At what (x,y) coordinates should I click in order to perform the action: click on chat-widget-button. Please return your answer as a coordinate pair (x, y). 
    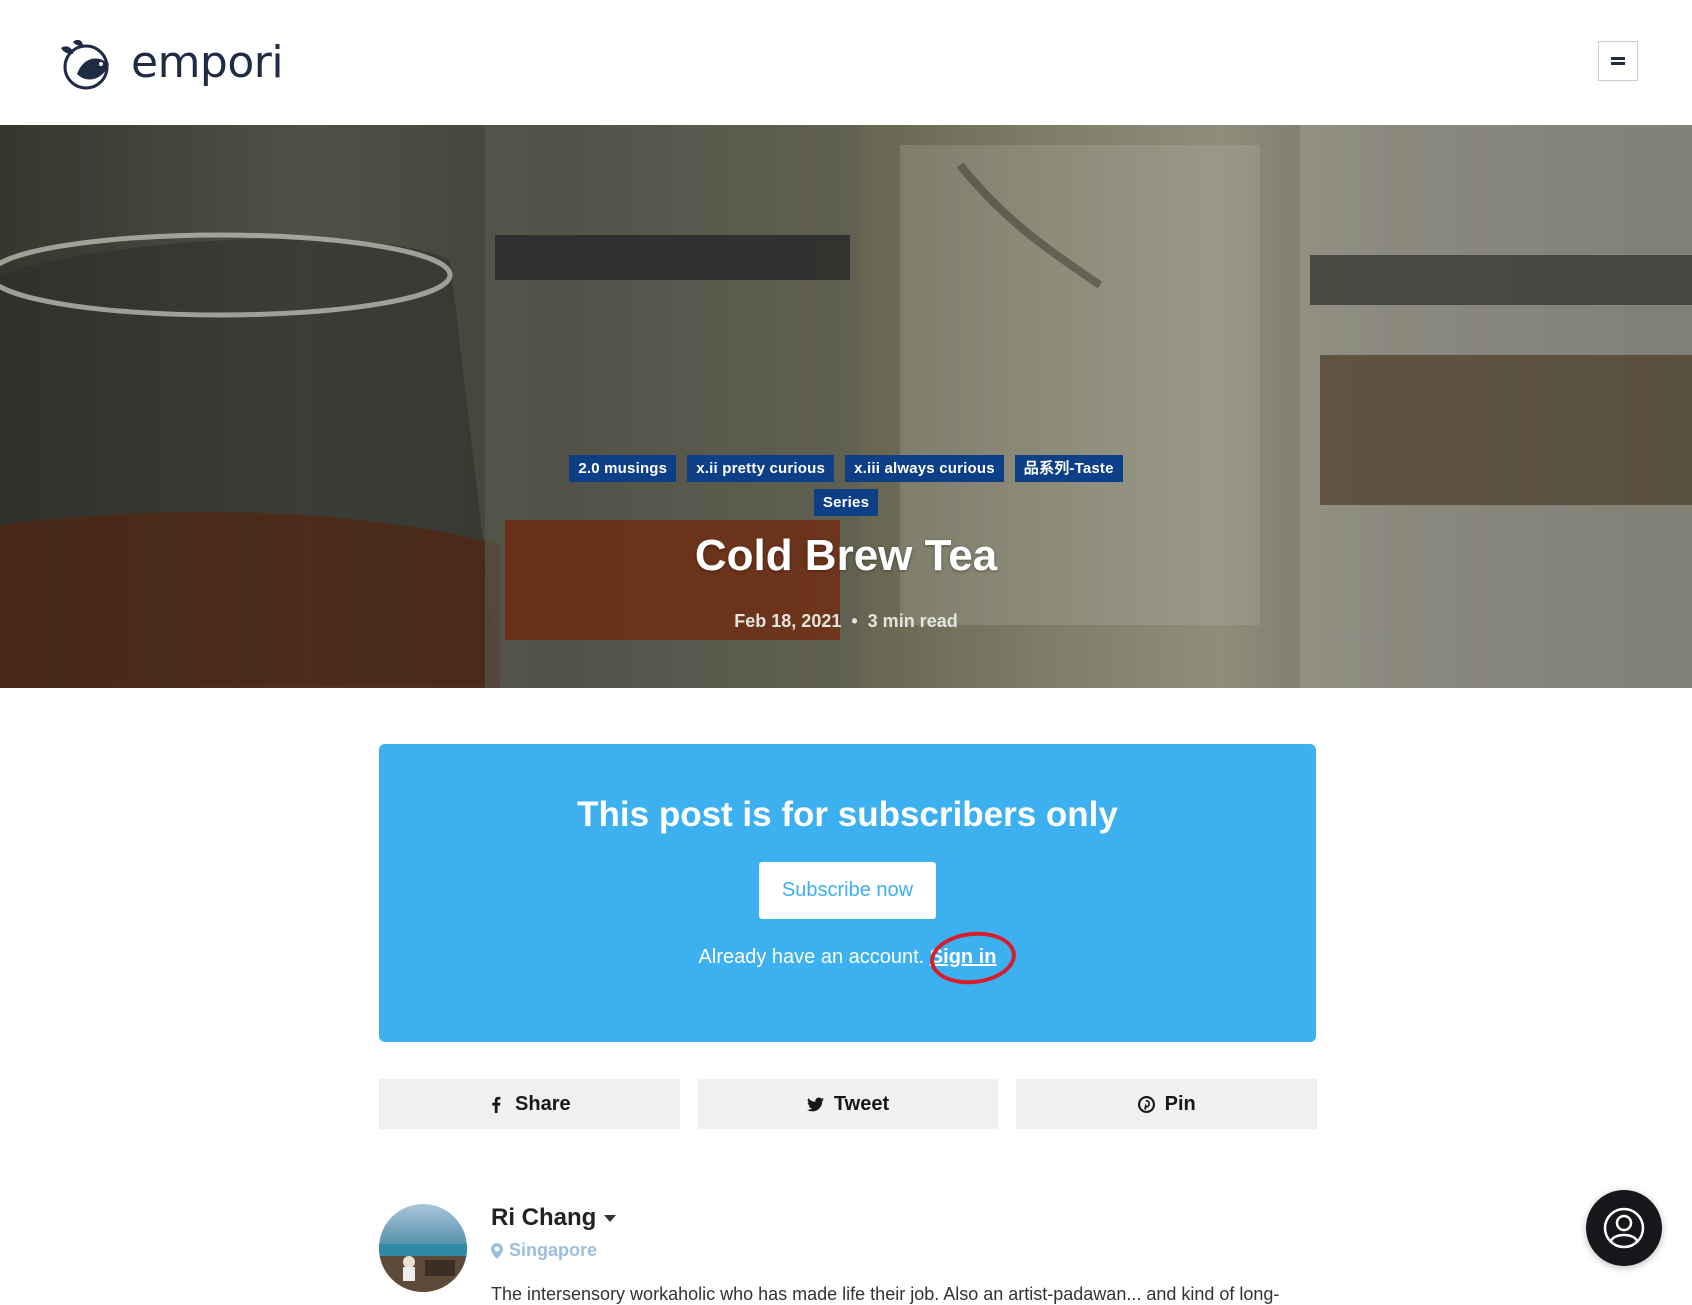
    Looking at the image, I should click on (1624, 1228).